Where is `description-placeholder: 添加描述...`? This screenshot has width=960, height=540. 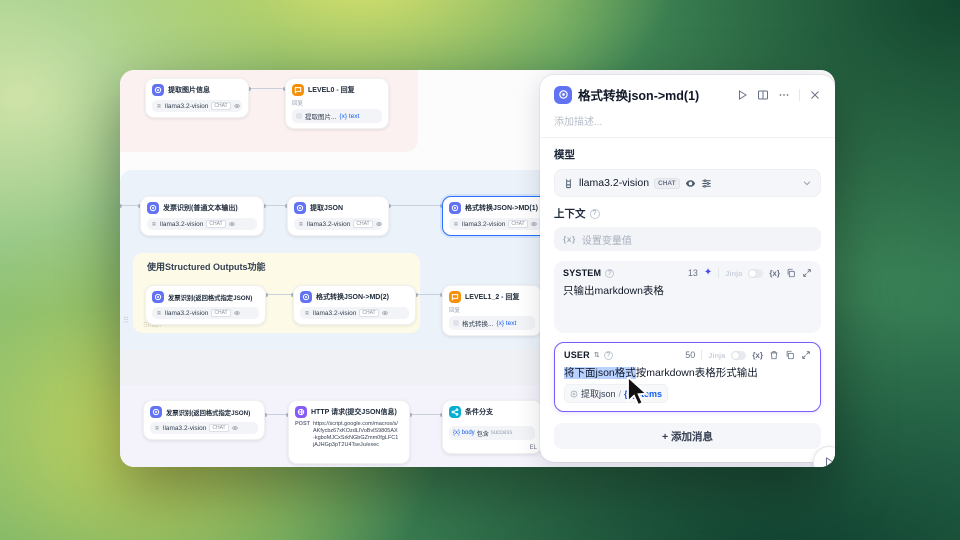
description-placeholder: 添加描述... is located at coordinates (687, 120).